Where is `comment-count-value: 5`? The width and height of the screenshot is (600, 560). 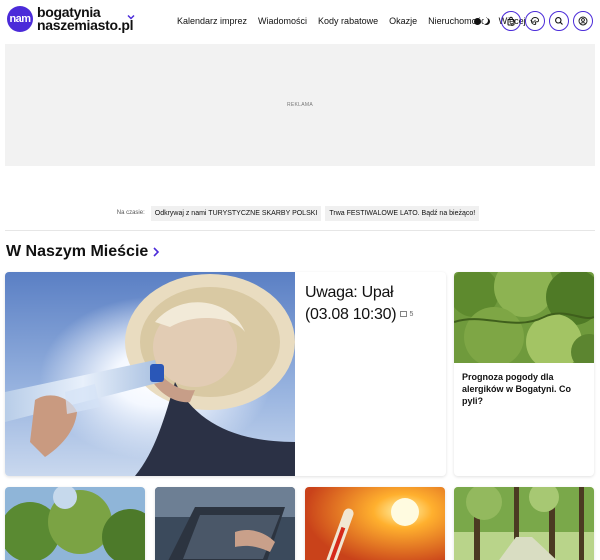
comment-count-value: 5 is located at coordinates (411, 315).